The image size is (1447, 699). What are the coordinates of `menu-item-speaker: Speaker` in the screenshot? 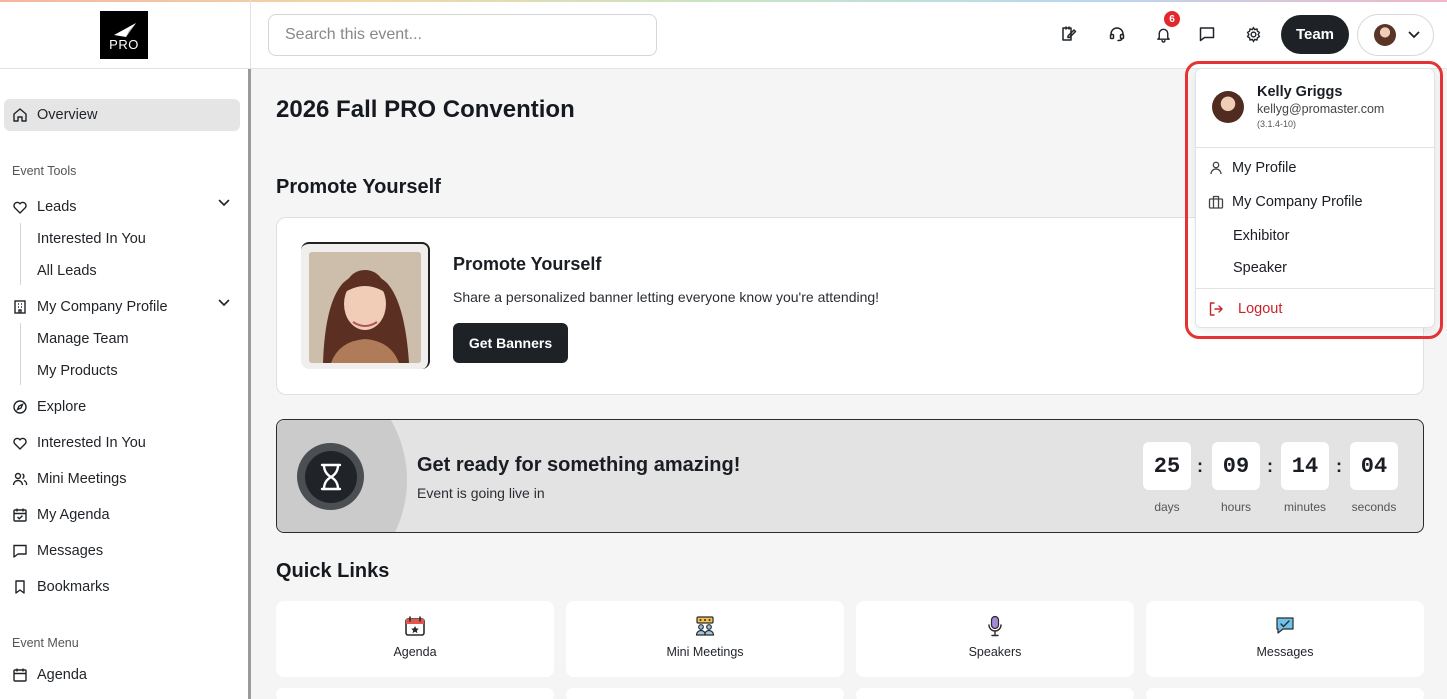 It's located at (1315, 268).